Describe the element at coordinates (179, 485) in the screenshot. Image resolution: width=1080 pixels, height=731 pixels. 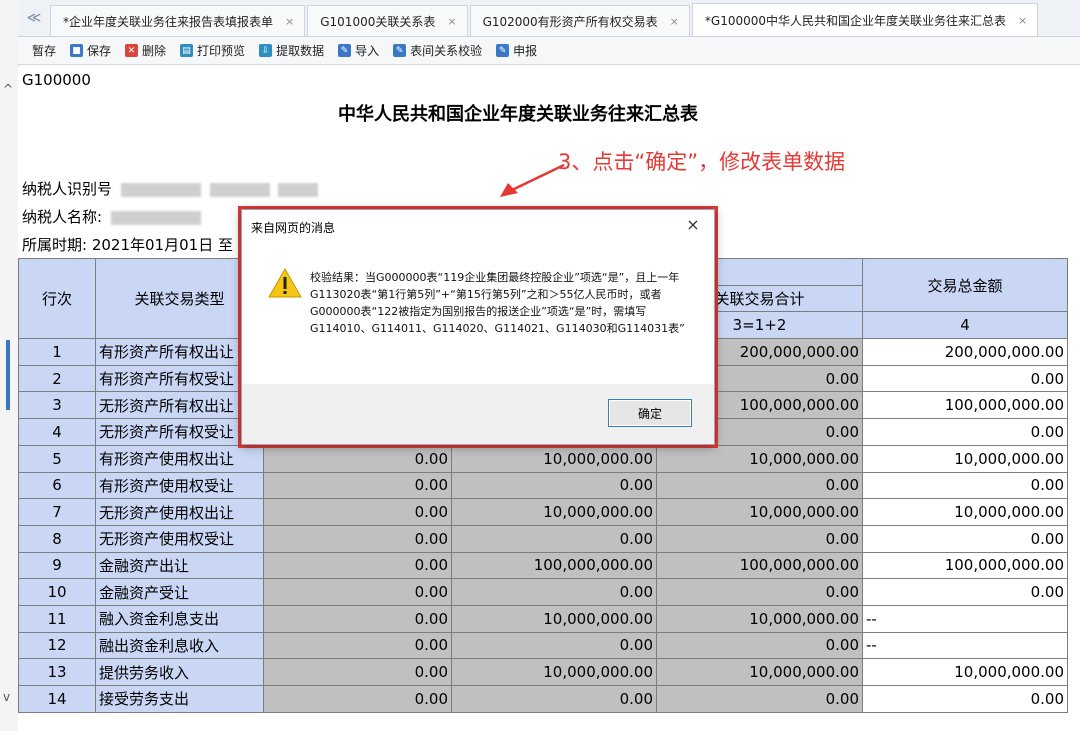
I see `transaction-type: 有形资产使用权受让` at that location.